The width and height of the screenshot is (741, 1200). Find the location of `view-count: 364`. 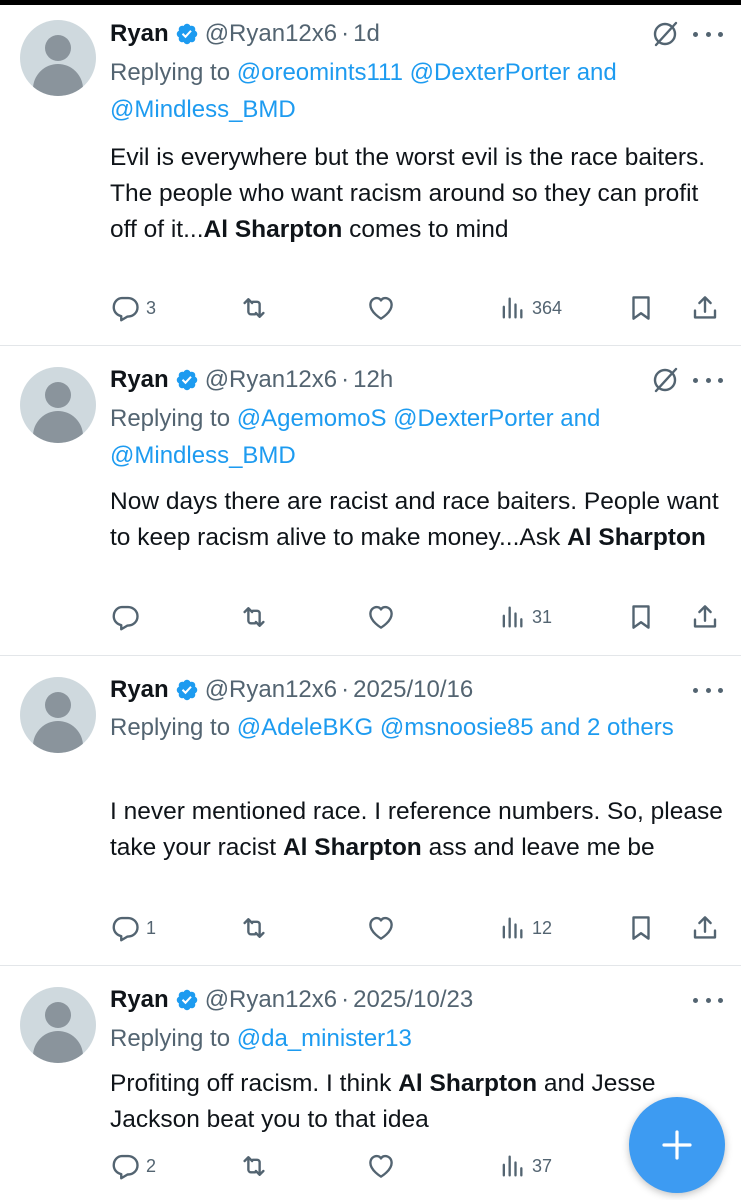

view-count: 364 is located at coordinates (547, 307).